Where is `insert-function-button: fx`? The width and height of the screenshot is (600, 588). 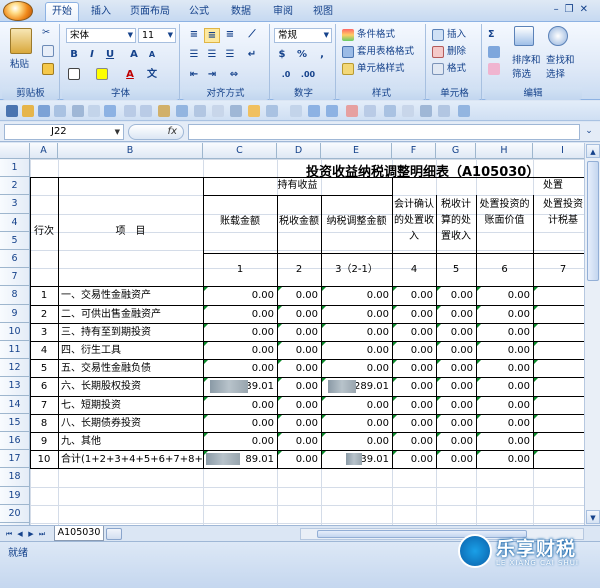
insert-function-button: fx is located at coordinates (156, 132).